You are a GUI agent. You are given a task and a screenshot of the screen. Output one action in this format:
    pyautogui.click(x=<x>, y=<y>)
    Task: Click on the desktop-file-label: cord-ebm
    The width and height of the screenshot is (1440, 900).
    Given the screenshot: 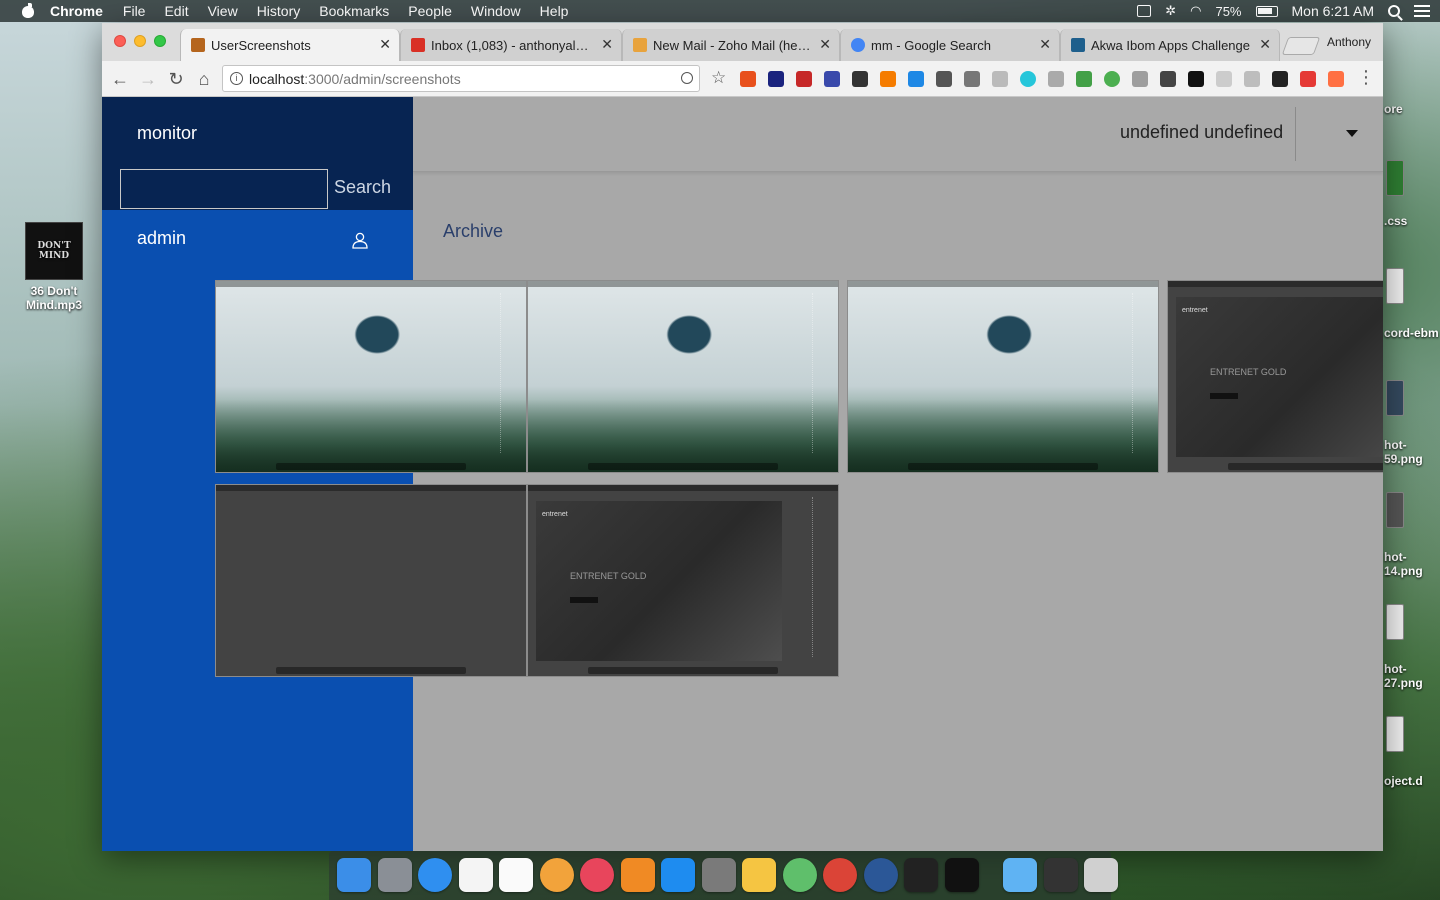 What is the action you would take?
    pyautogui.click(x=1412, y=333)
    